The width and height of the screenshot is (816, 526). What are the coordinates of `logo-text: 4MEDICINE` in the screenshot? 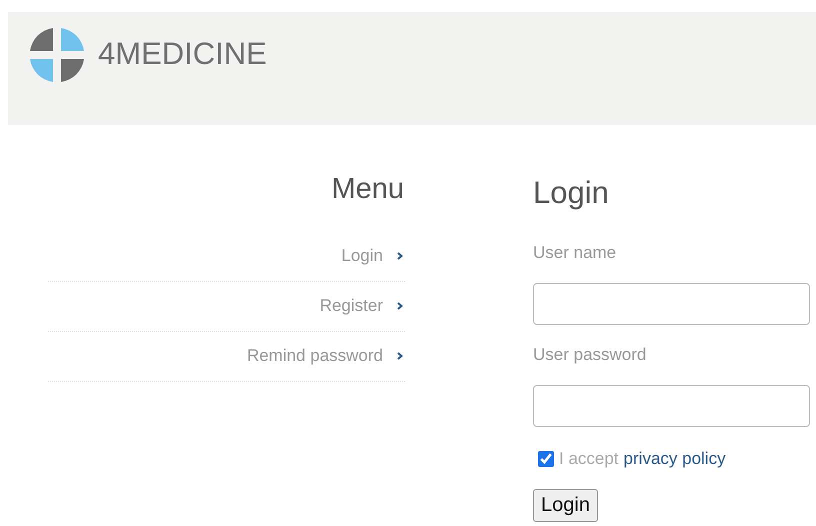 It's located at (182, 54).